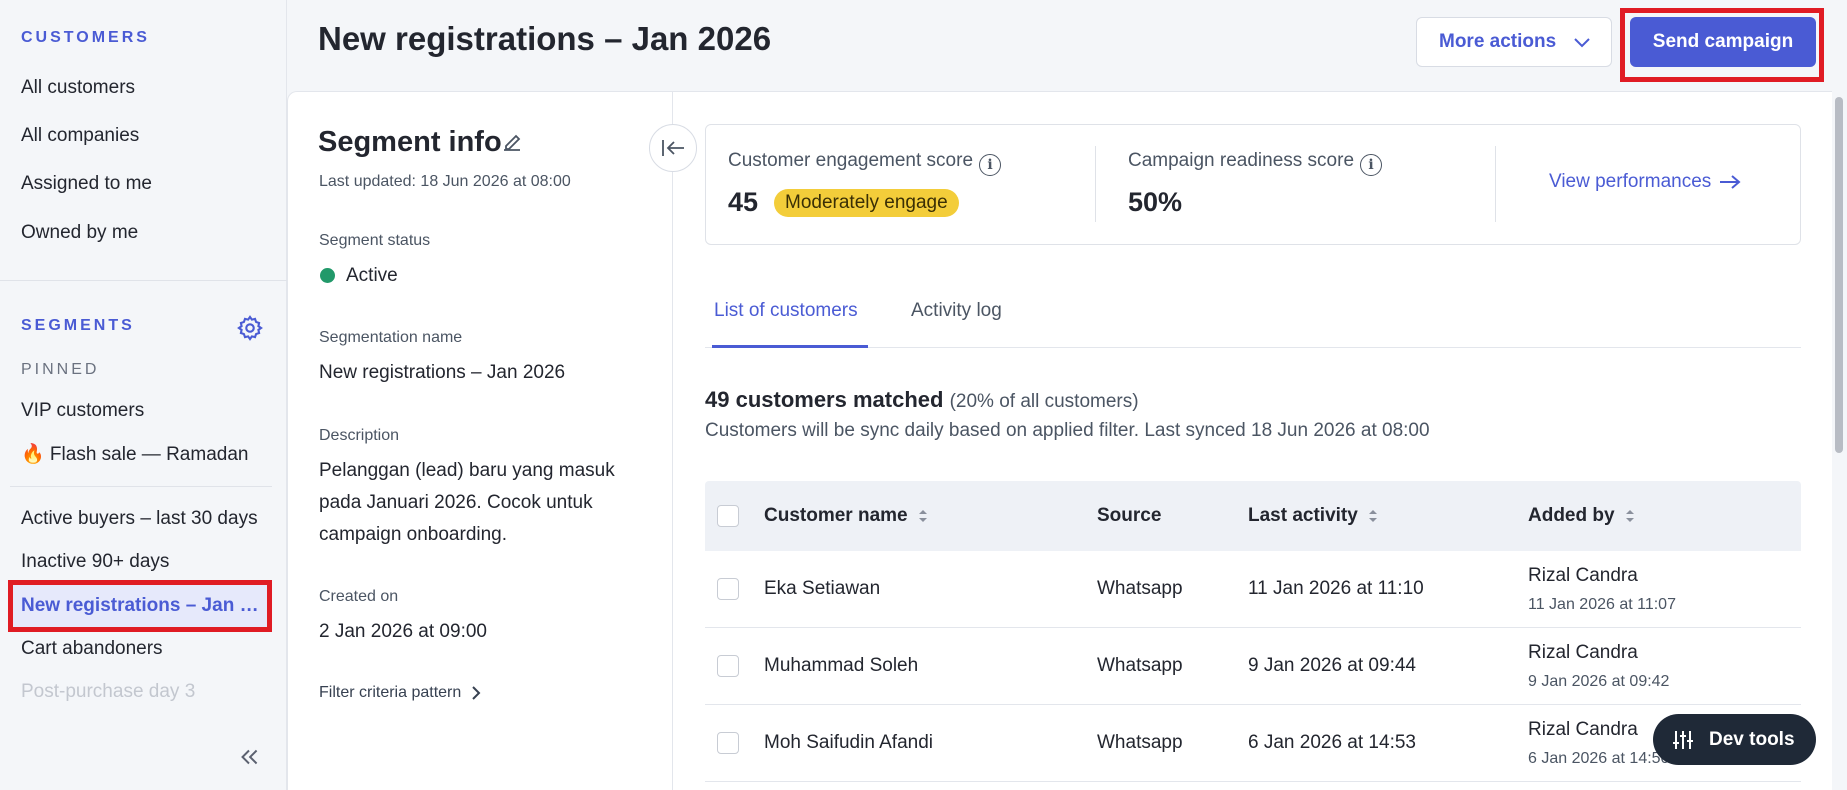 This screenshot has width=1847, height=790. Describe the element at coordinates (1723, 42) in the screenshot. I see `send-campaign-button: Send campaign` at that location.